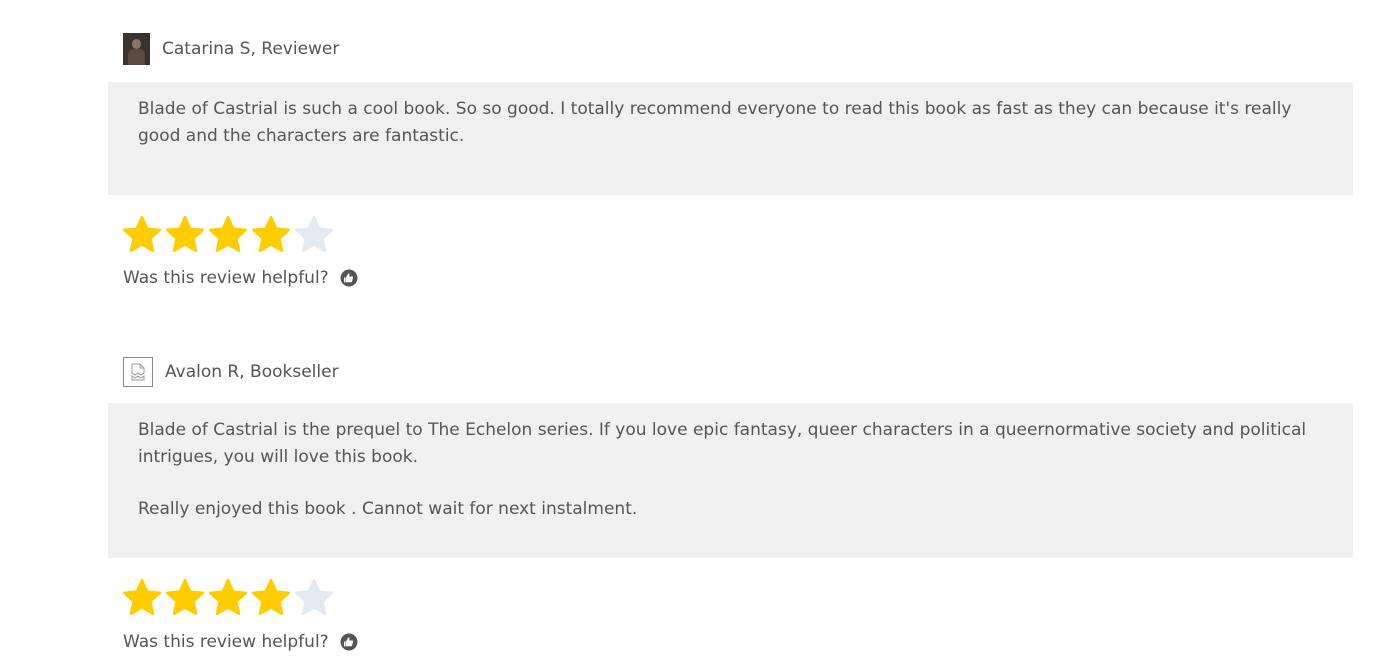  What do you see at coordinates (252, 372) in the screenshot?
I see `reviewer-name: Avalon R, Bookseller` at bounding box center [252, 372].